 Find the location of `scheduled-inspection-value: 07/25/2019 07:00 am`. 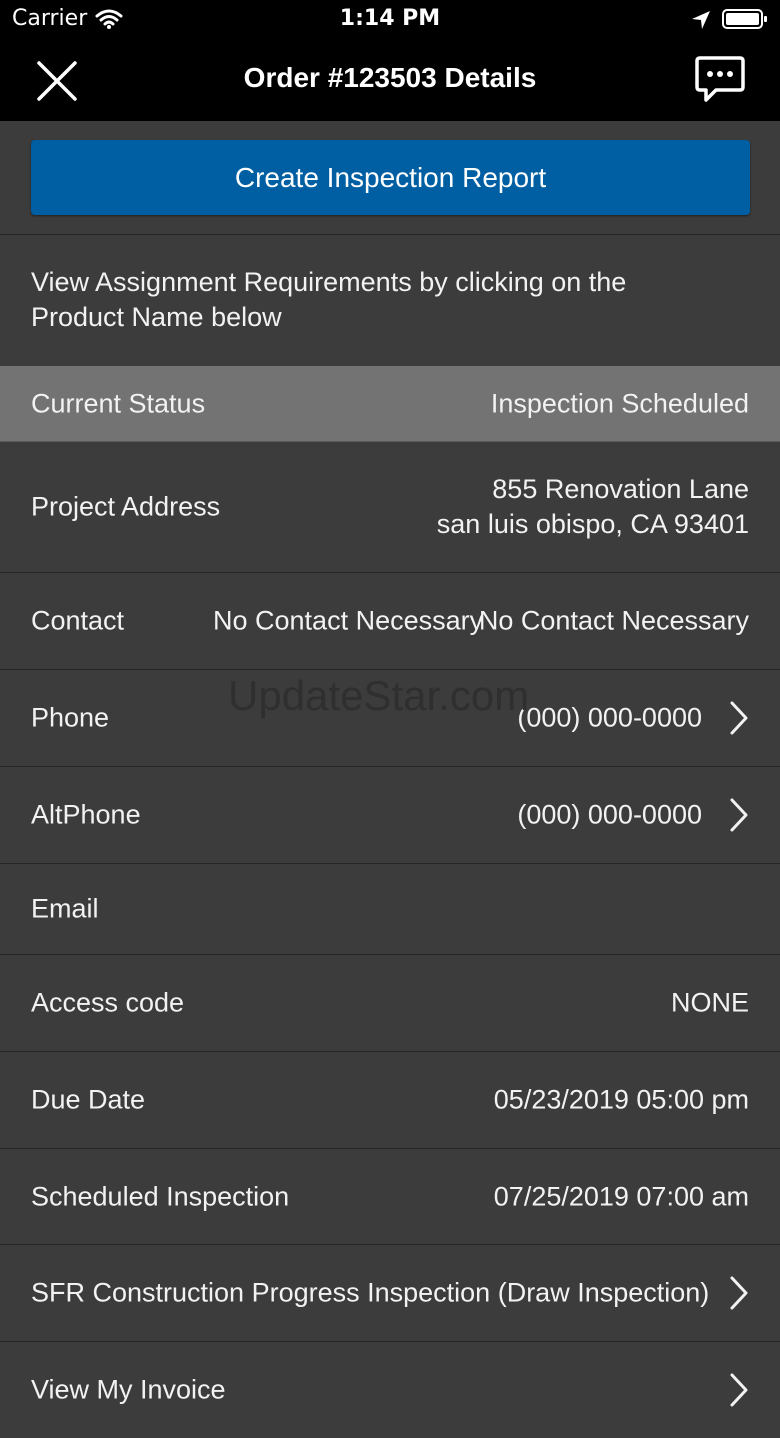

scheduled-inspection-value: 07/25/2019 07:00 am is located at coordinates (621, 1196).